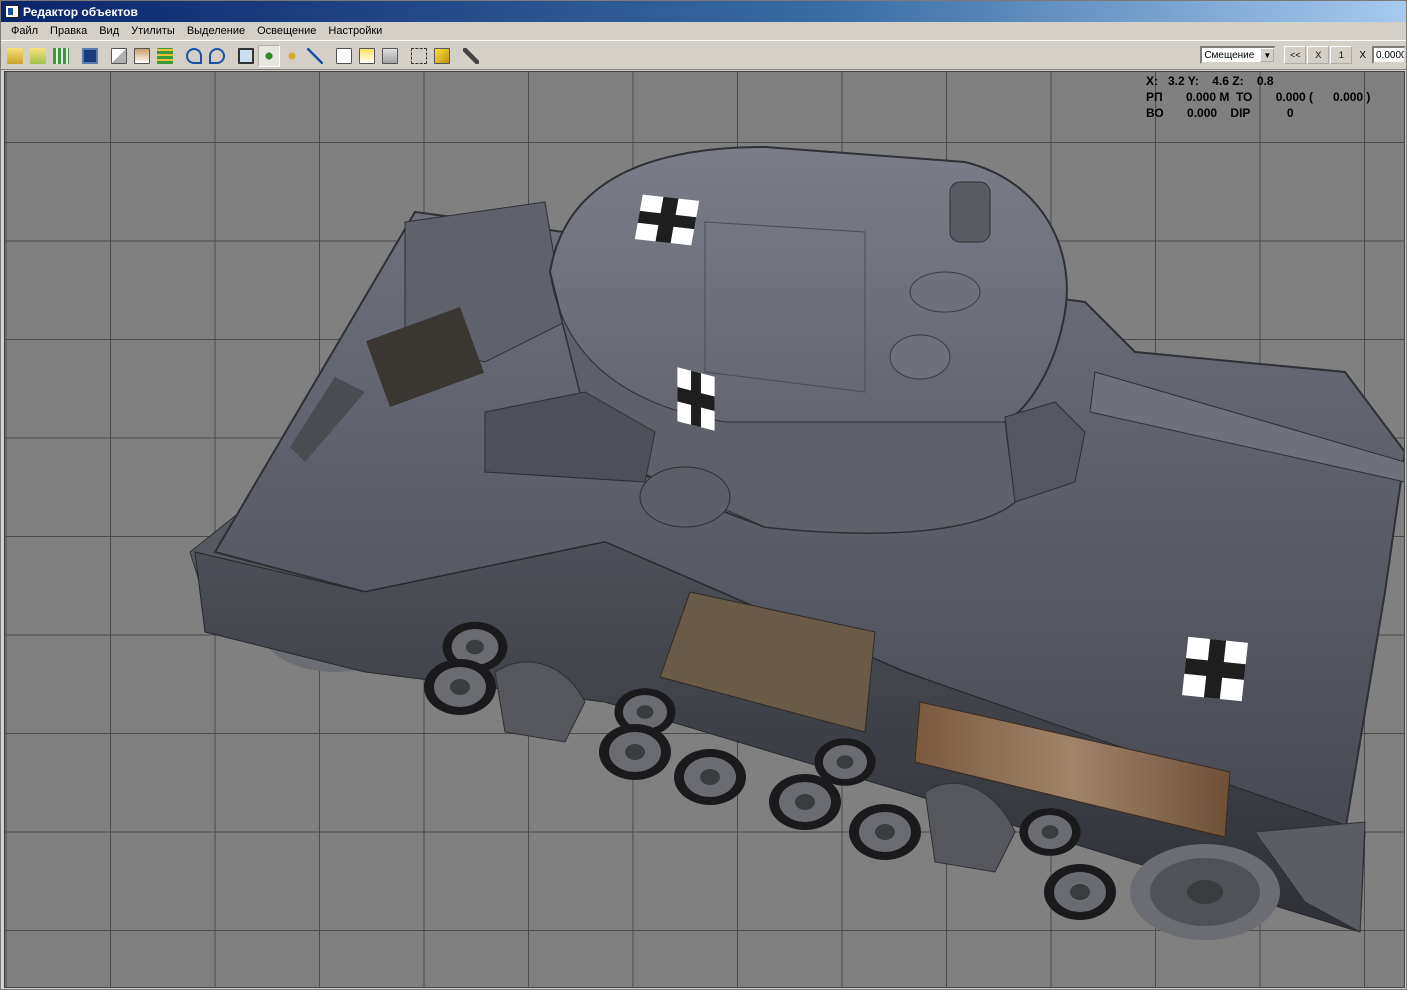  I want to click on axis-label: X, so click(1362, 55).